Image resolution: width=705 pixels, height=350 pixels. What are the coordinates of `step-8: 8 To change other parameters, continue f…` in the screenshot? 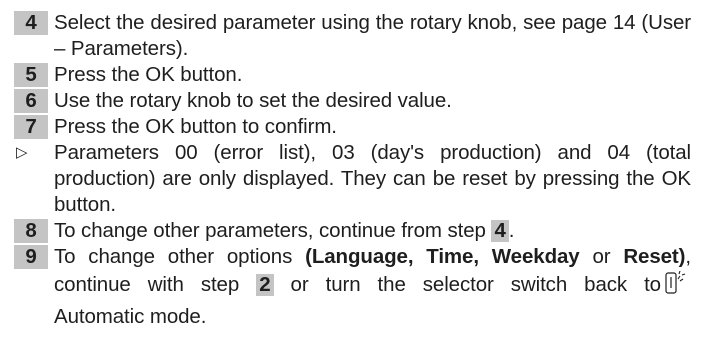 It's located at (352, 231).